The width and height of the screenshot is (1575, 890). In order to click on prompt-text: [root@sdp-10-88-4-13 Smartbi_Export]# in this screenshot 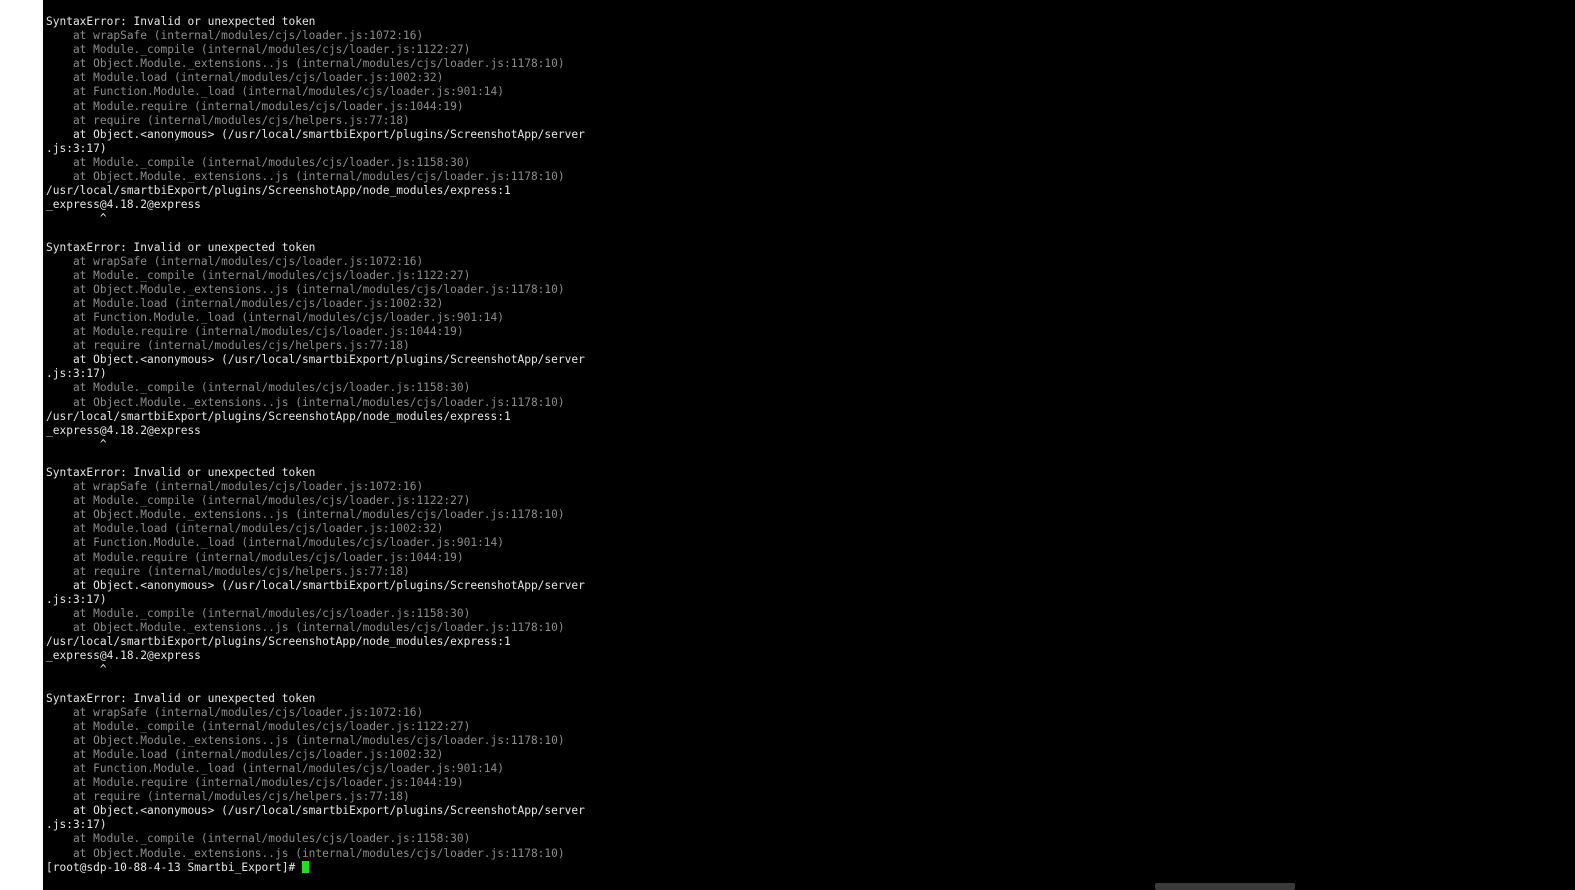, I will do `click(174, 867)`.